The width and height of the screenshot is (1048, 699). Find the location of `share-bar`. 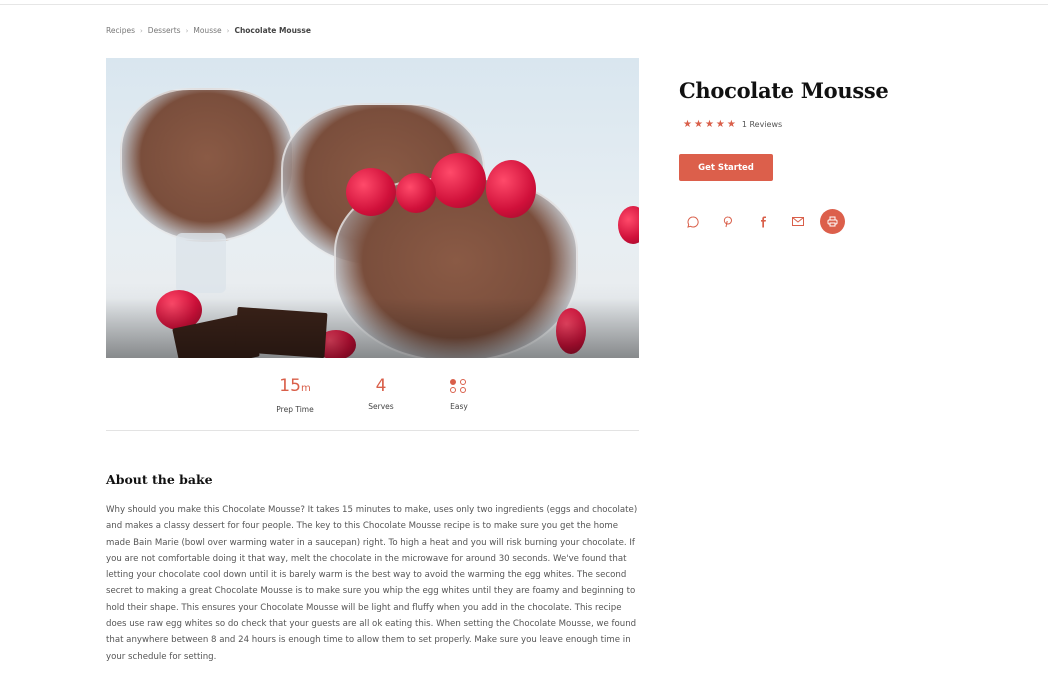

share-bar is located at coordinates (767, 221).